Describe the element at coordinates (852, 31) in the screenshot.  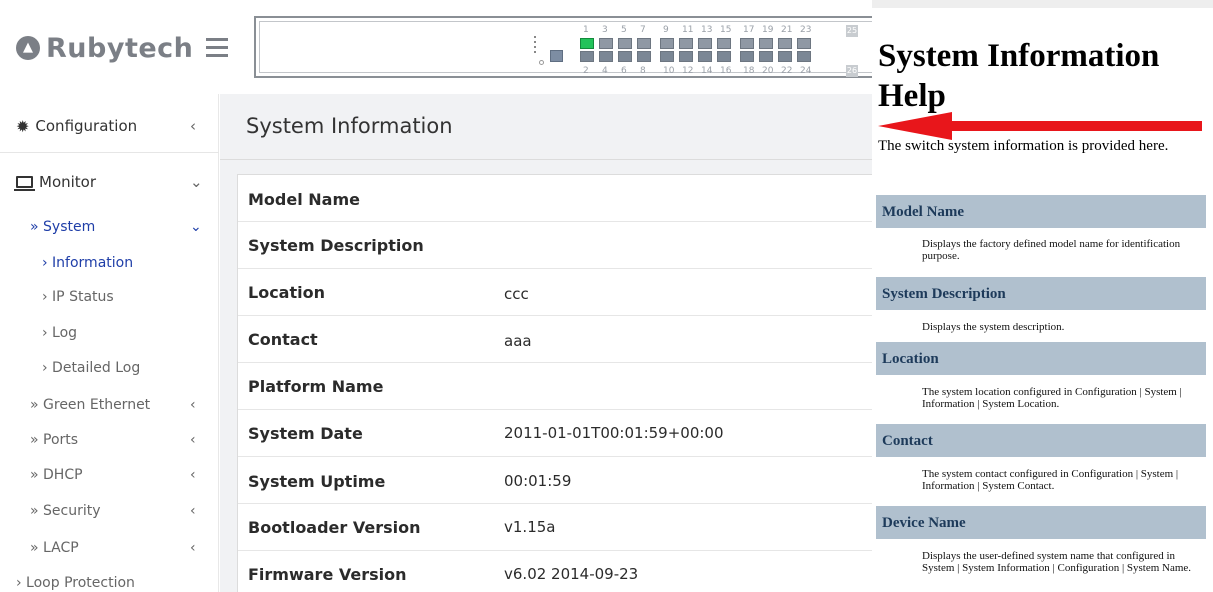
I see `sfp-port: 25` at that location.